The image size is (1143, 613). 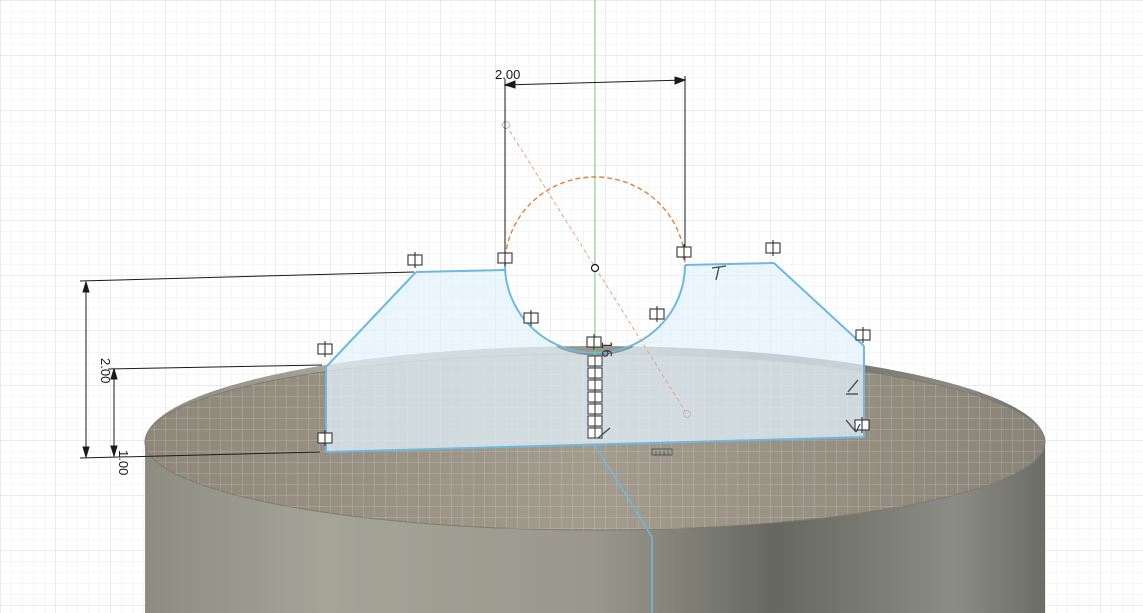 I want to click on dimension-left-height-label: 2.00, so click(x=105, y=370).